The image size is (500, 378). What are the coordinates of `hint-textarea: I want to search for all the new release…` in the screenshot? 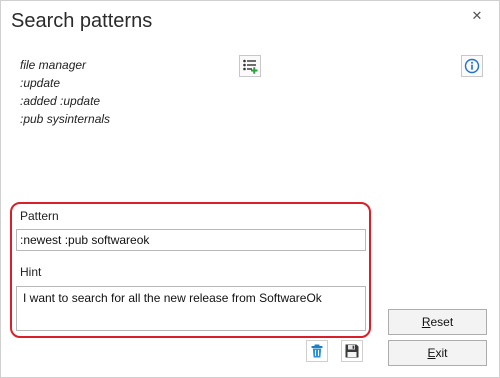 It's located at (191, 308).